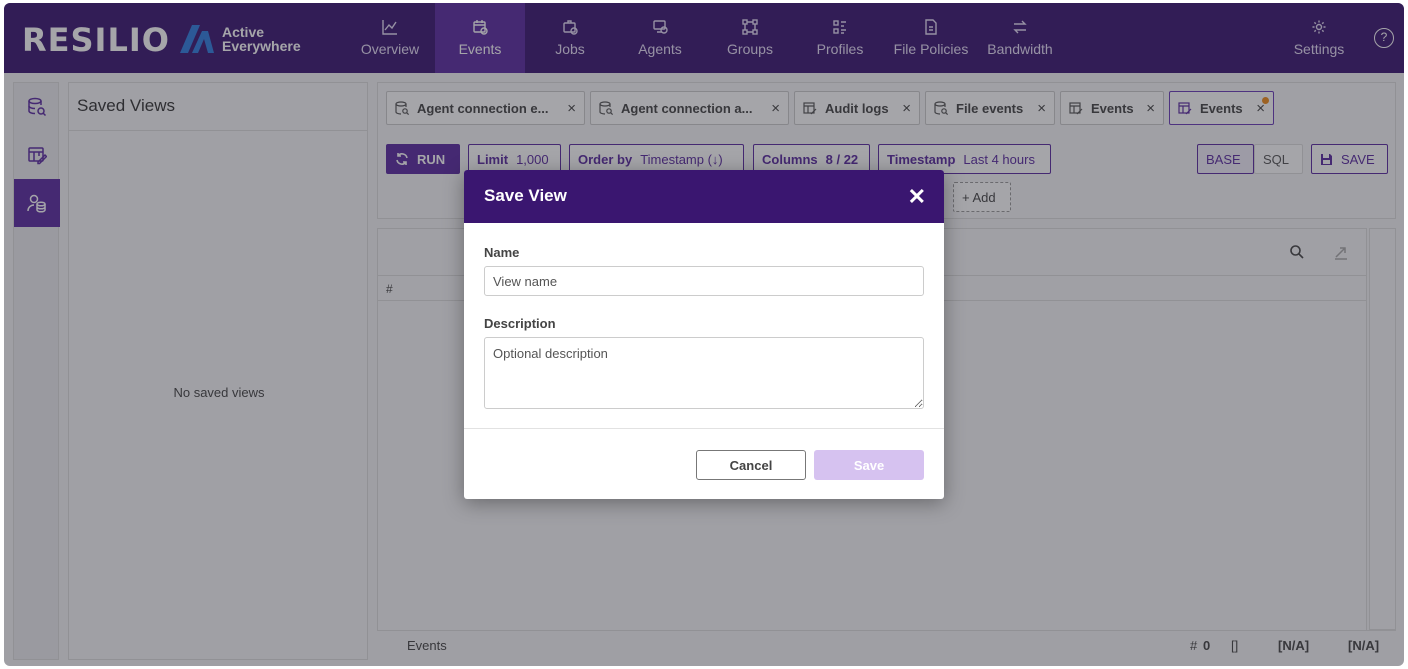 This screenshot has width=1408, height=669. I want to click on dialog-footer: Cancel Save, so click(704, 463).